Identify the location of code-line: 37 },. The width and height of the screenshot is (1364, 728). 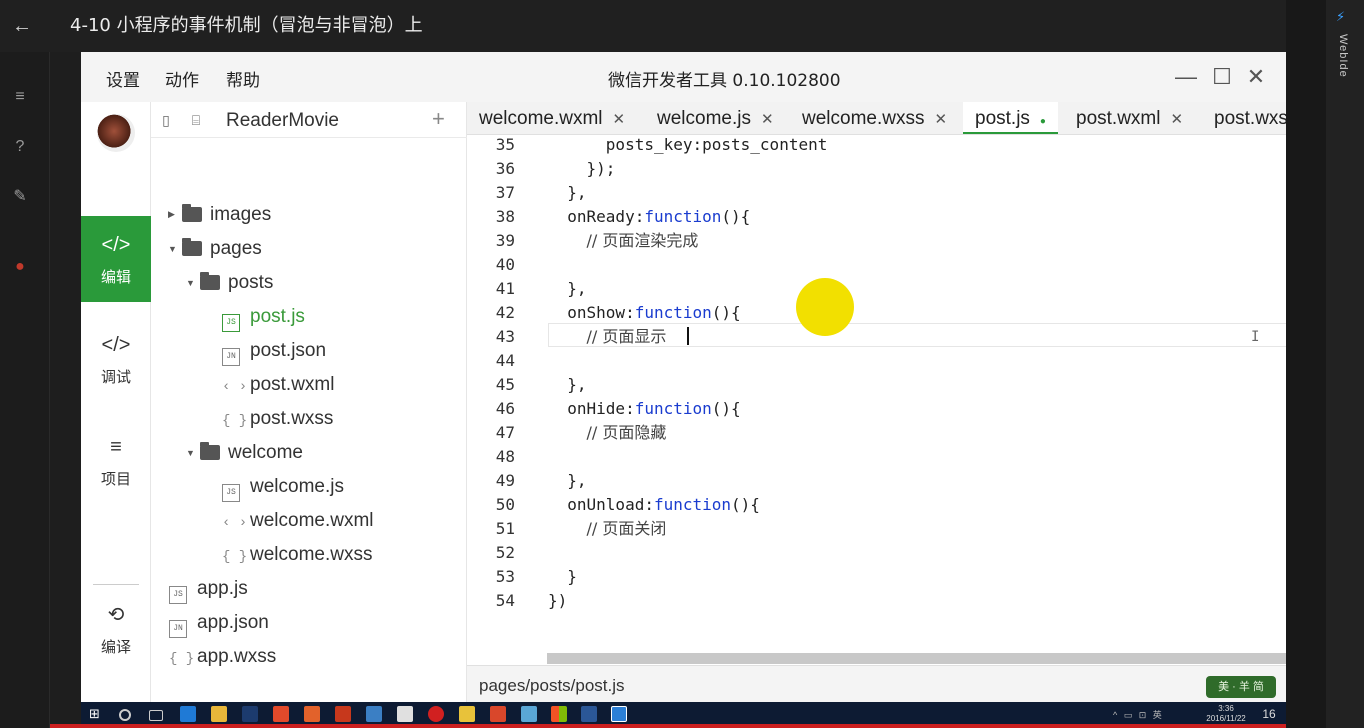
(876, 193).